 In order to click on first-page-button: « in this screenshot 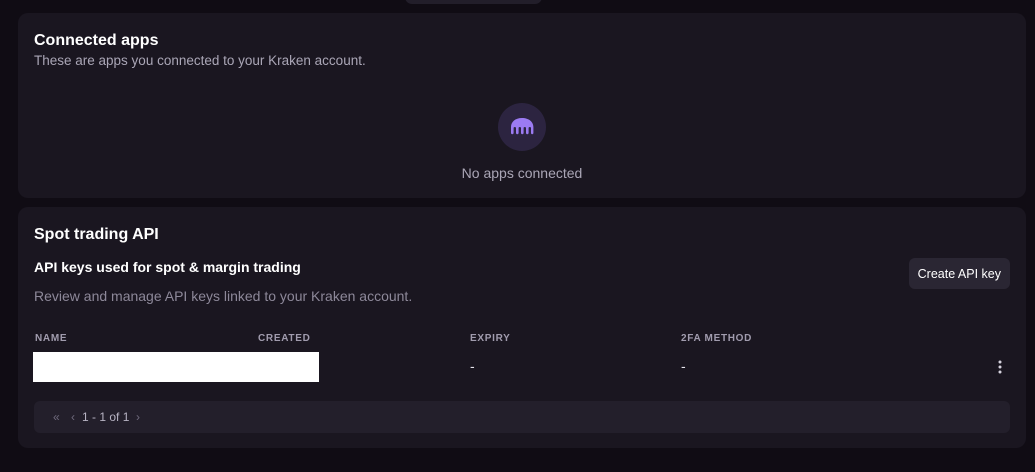, I will do `click(56, 417)`.